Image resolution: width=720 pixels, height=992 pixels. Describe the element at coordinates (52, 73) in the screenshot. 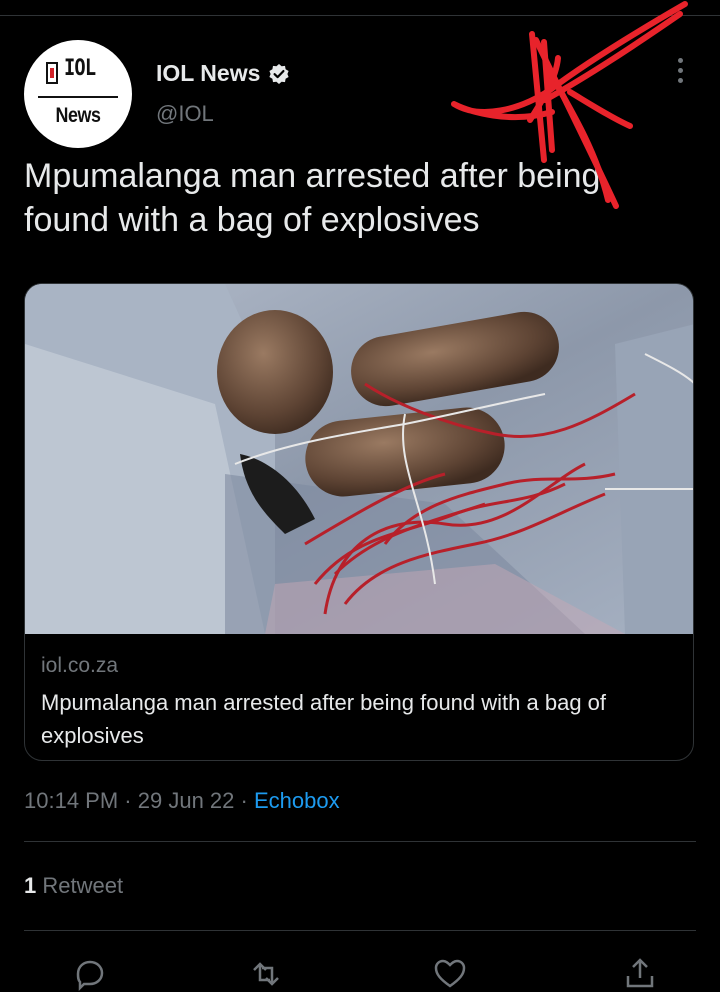

I see `iol-logo-mark-icon` at that location.